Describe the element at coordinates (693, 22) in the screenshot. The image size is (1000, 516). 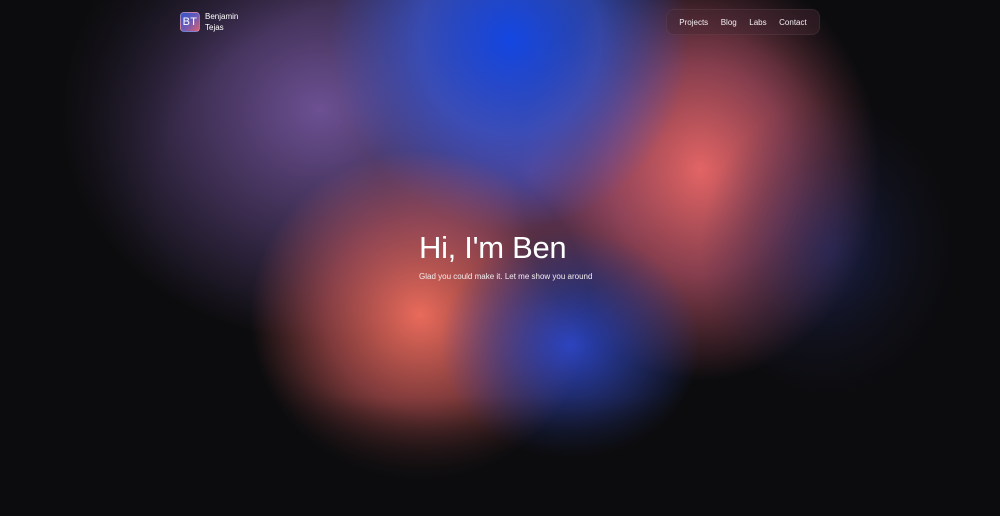
I see `nav-projects-link: Projects` at that location.